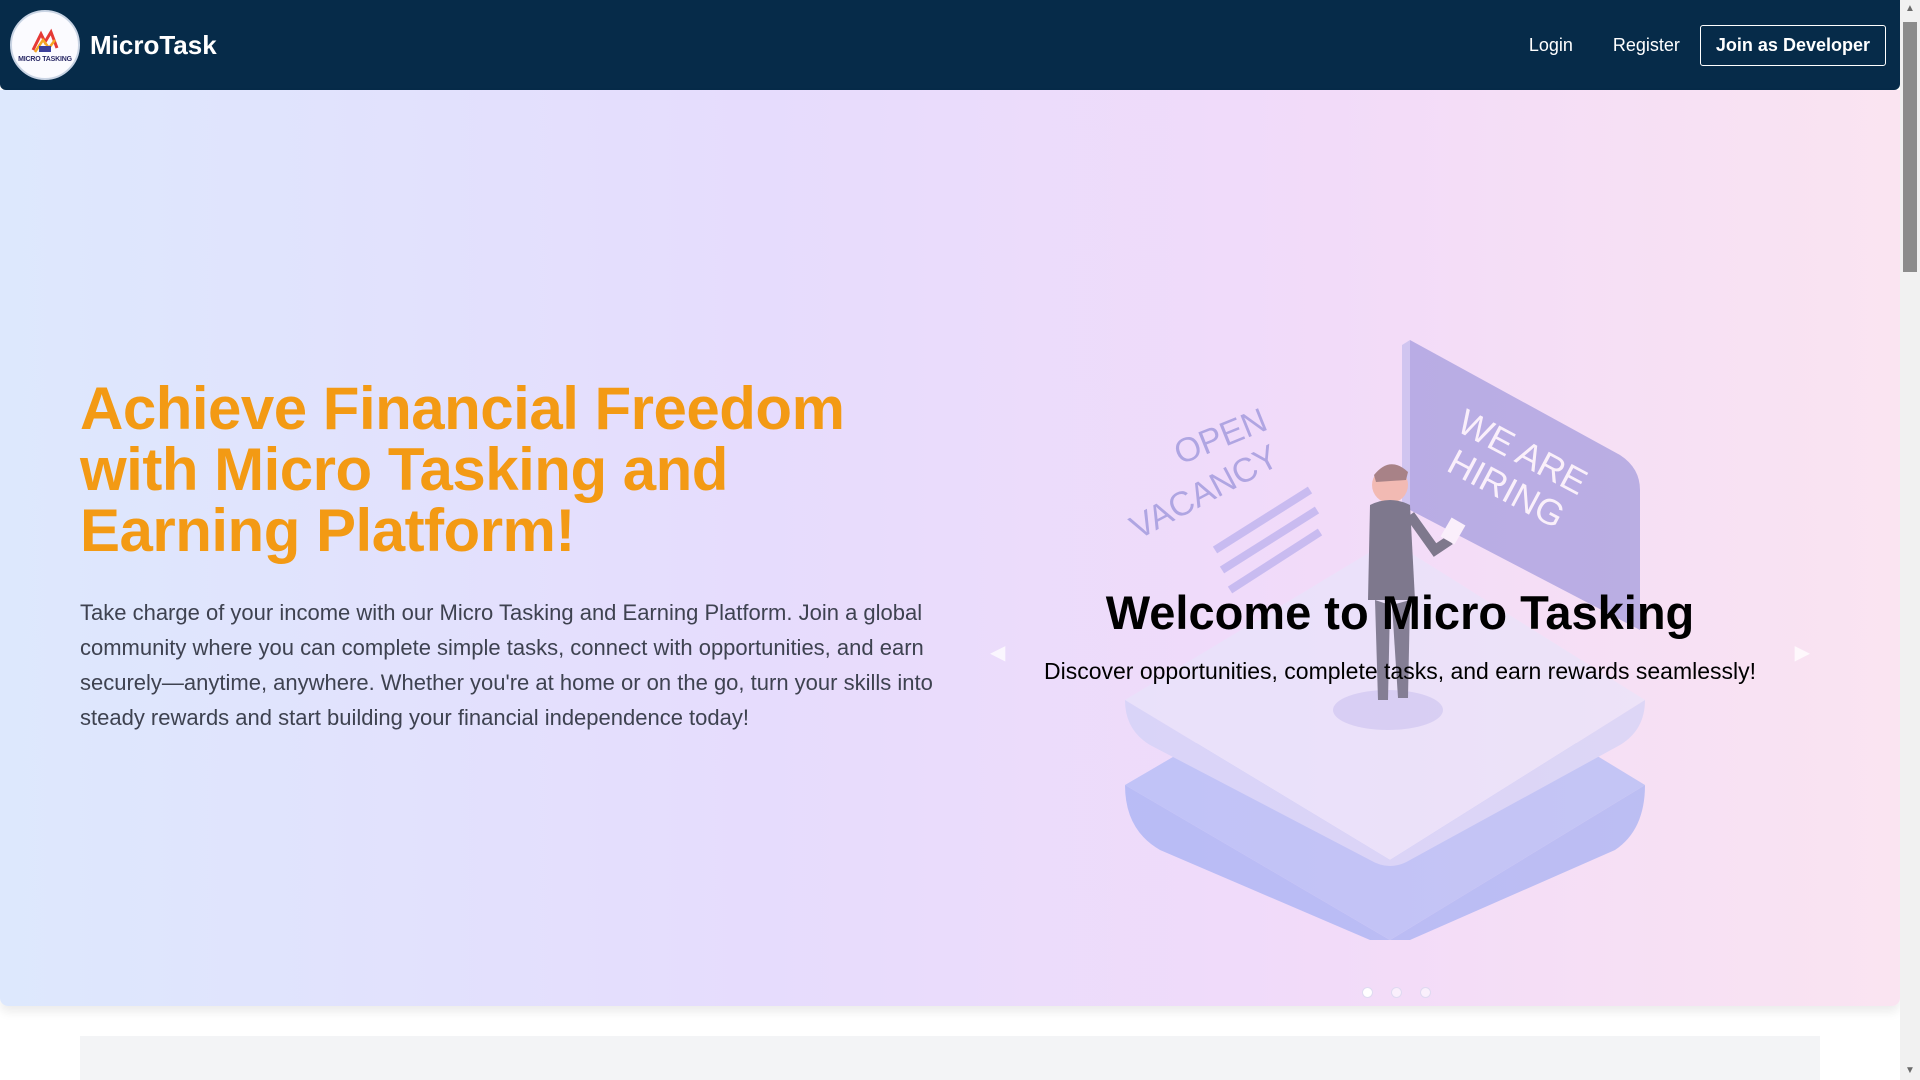  Describe the element at coordinates (153, 45) in the screenshot. I see `brand-name: MicroTask` at that location.